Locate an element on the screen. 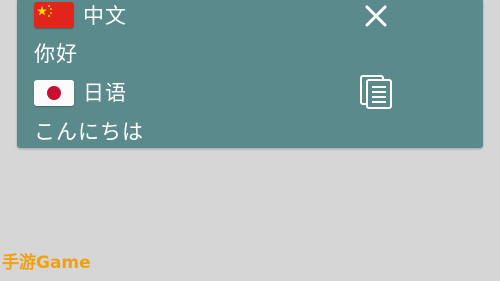 The image size is (500, 281). china-flag-icon is located at coordinates (54, 15).